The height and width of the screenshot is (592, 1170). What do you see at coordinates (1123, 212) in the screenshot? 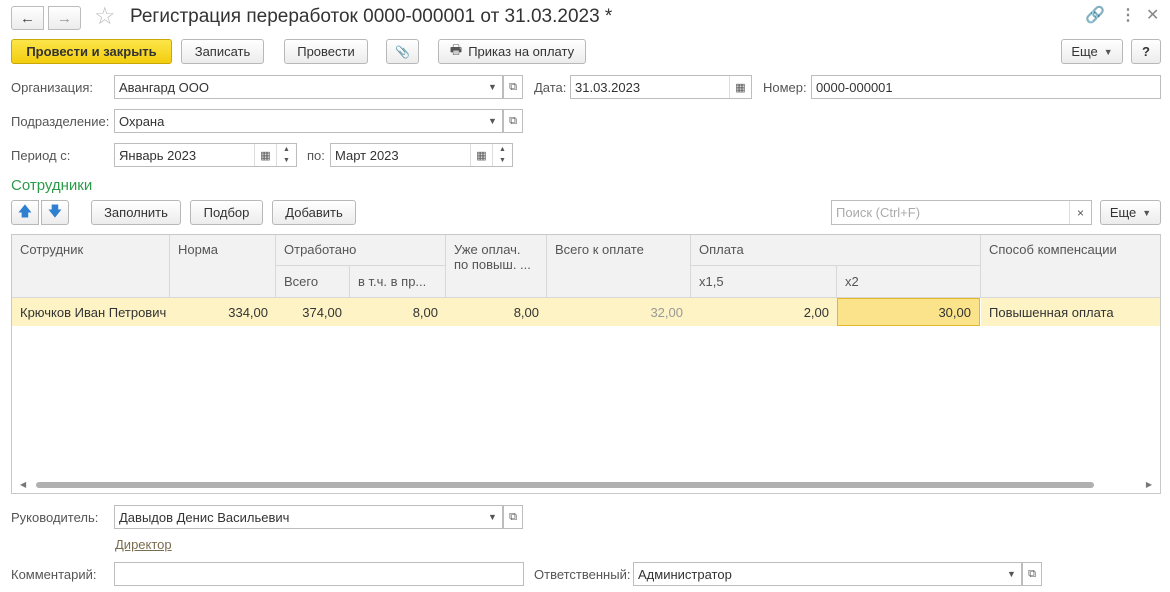
I see `table-more-label: Еще` at bounding box center [1123, 212].